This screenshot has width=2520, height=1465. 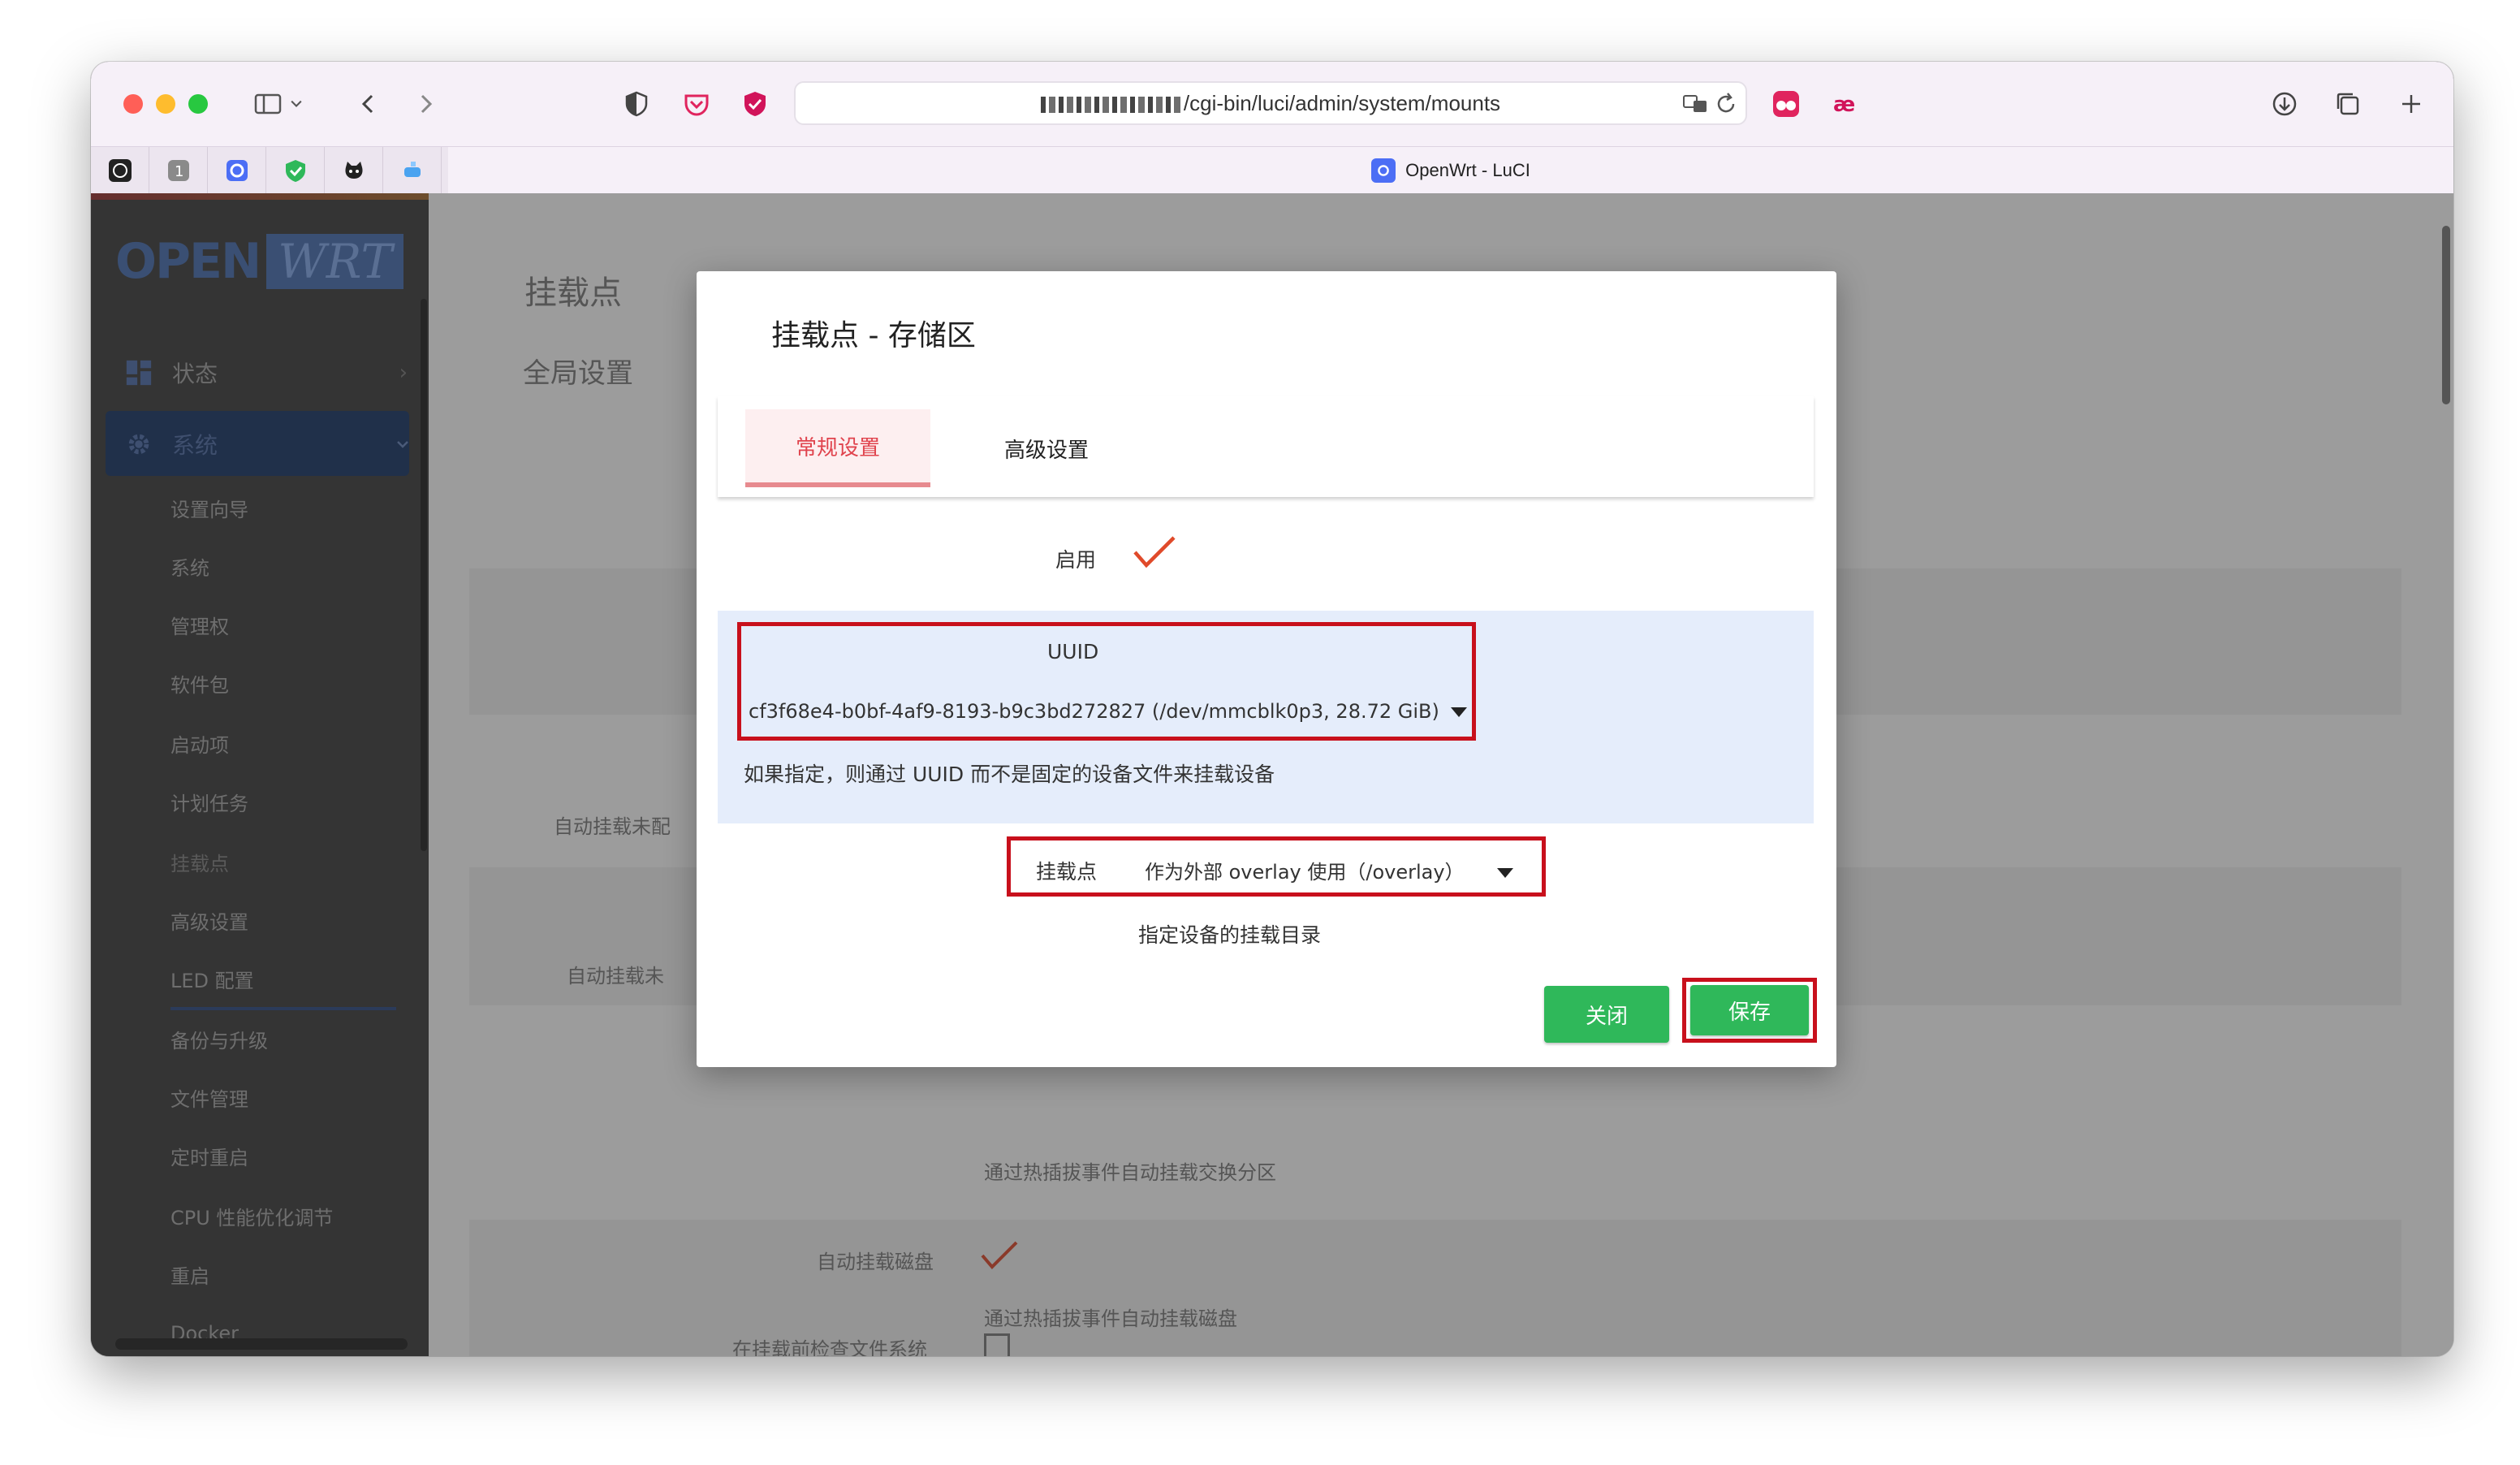 I want to click on sidebar-item-label: 状态, so click(x=195, y=374).